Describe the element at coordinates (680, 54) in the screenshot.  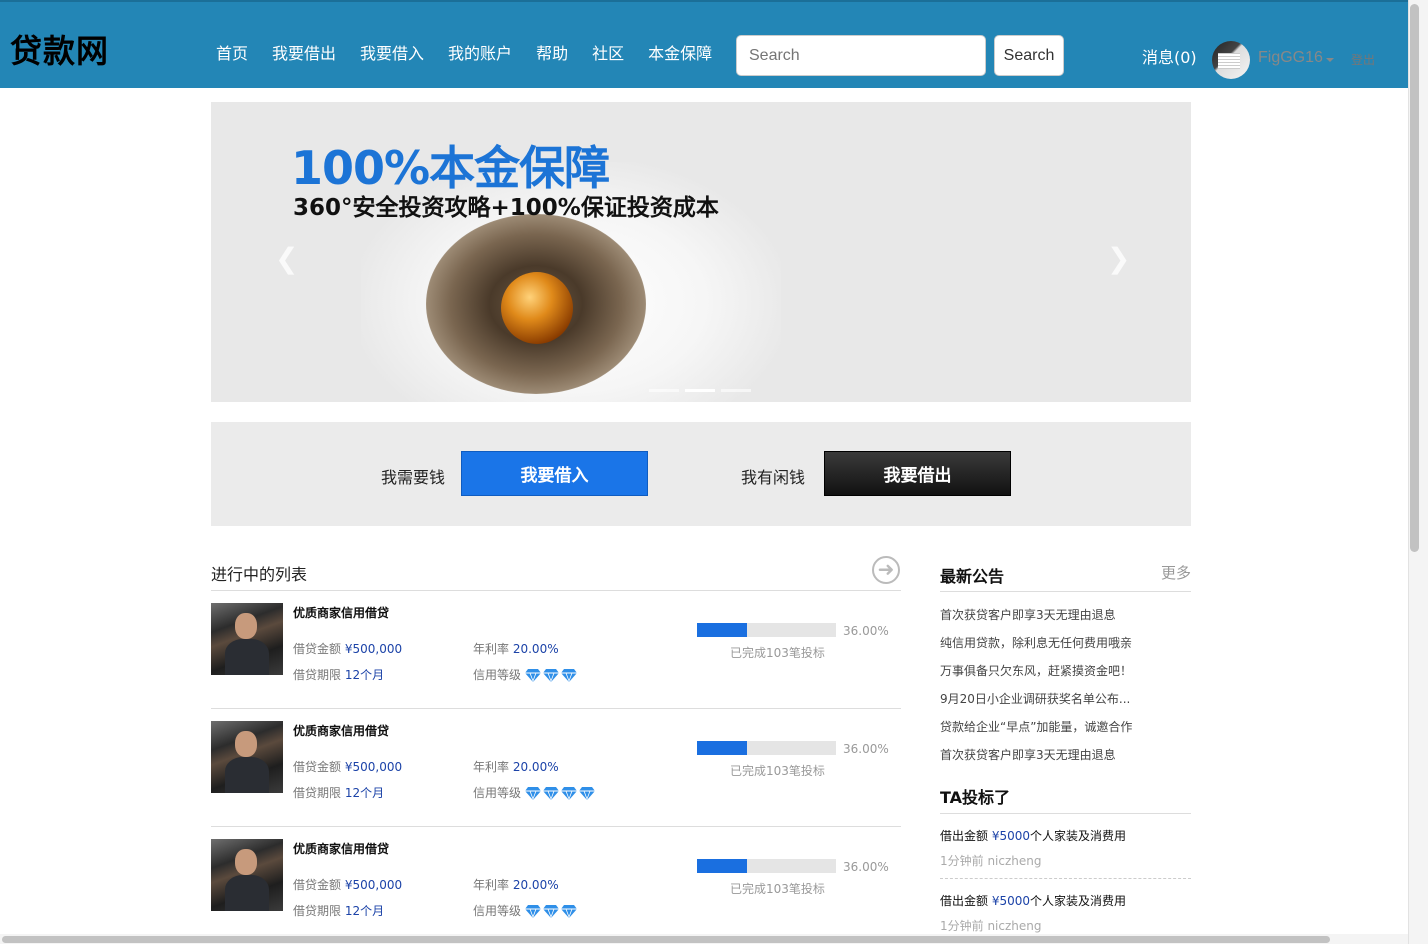
I see `nav-principal-guarantee: 本金保障` at that location.